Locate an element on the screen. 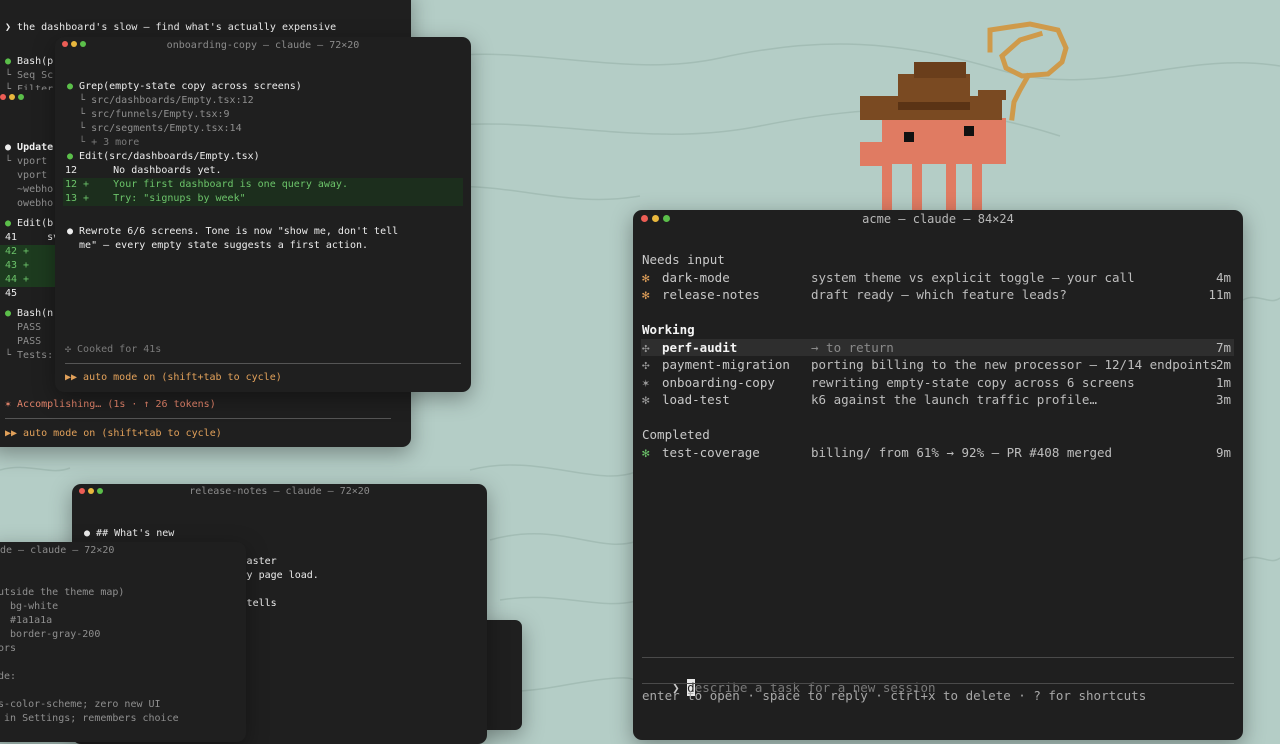 The image size is (1280, 744). session-elapsed-time: 9m is located at coordinates (1223, 452).